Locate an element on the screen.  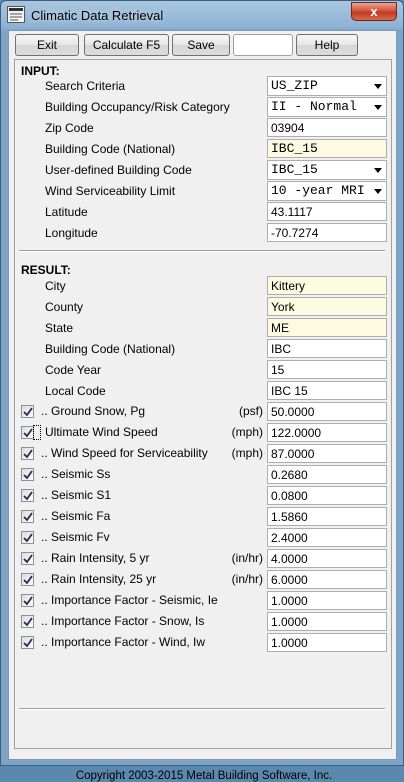
building-code-label: Building Code (National) is located at coordinates (110, 149).